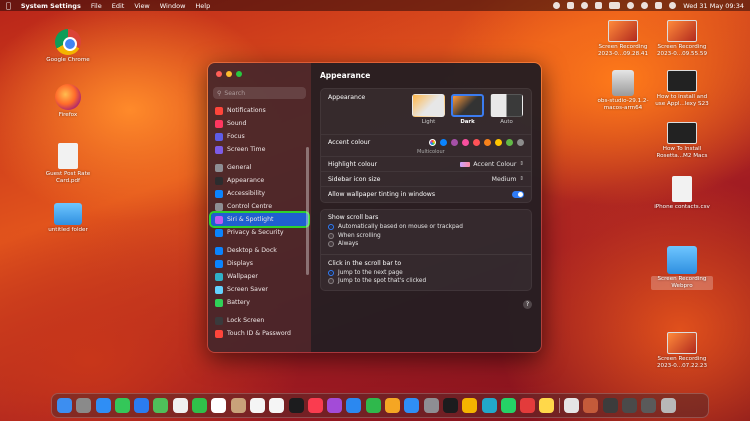  What do you see at coordinates (426, 236) in the screenshot?
I see `scroll-bar-option: When scrolling` at bounding box center [426, 236].